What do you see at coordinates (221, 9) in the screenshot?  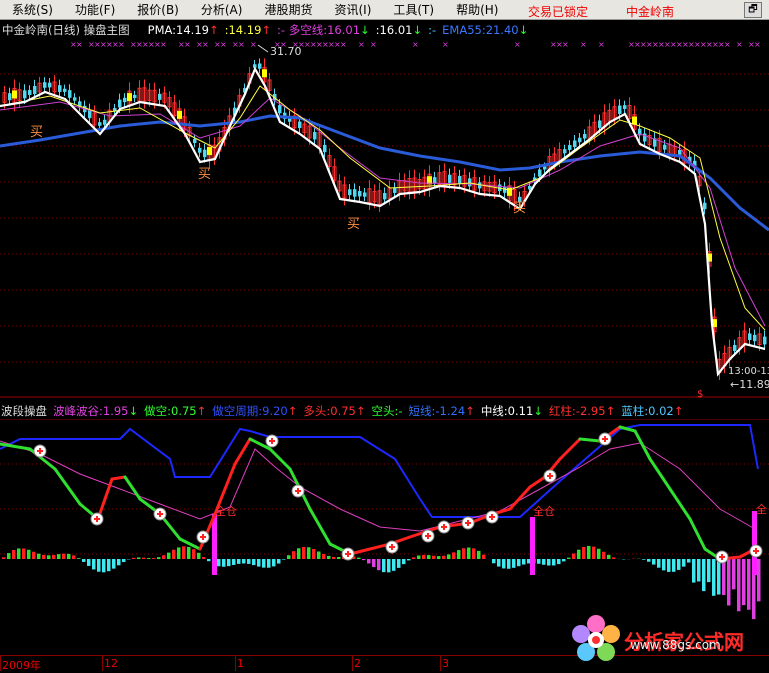 I see `menu-item-3: 分析(A)` at bounding box center [221, 9].